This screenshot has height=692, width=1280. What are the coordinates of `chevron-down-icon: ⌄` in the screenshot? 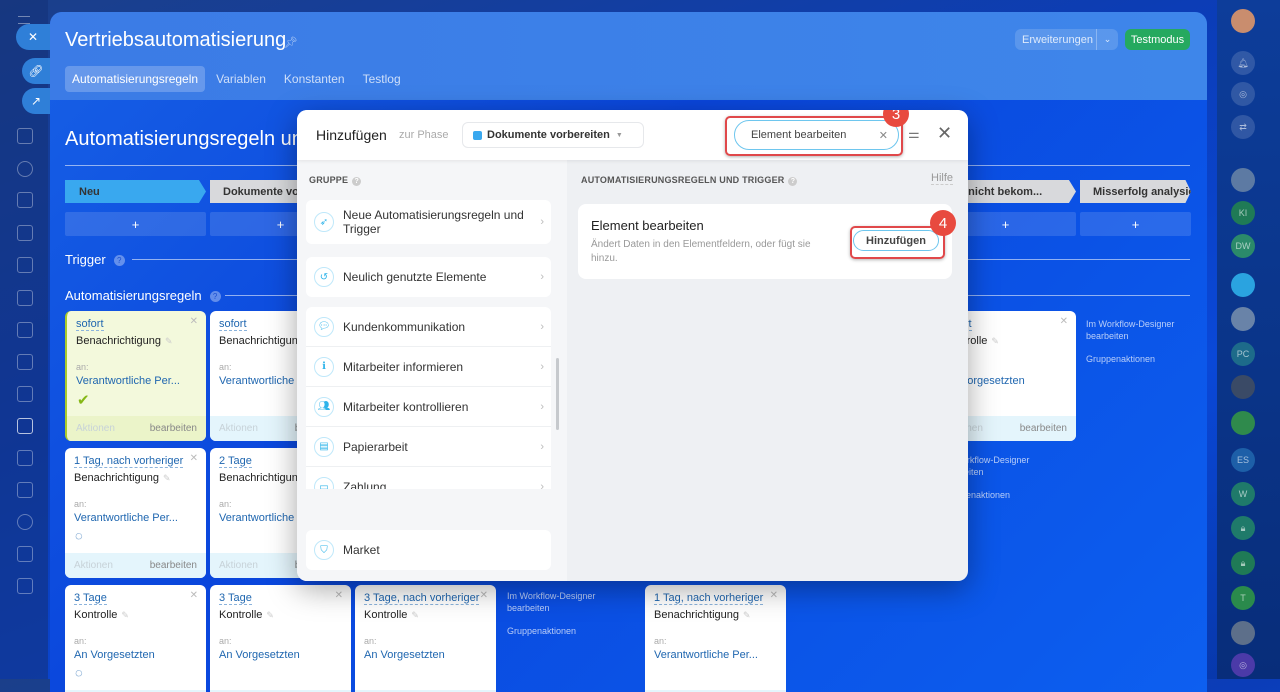 It's located at (1107, 39).